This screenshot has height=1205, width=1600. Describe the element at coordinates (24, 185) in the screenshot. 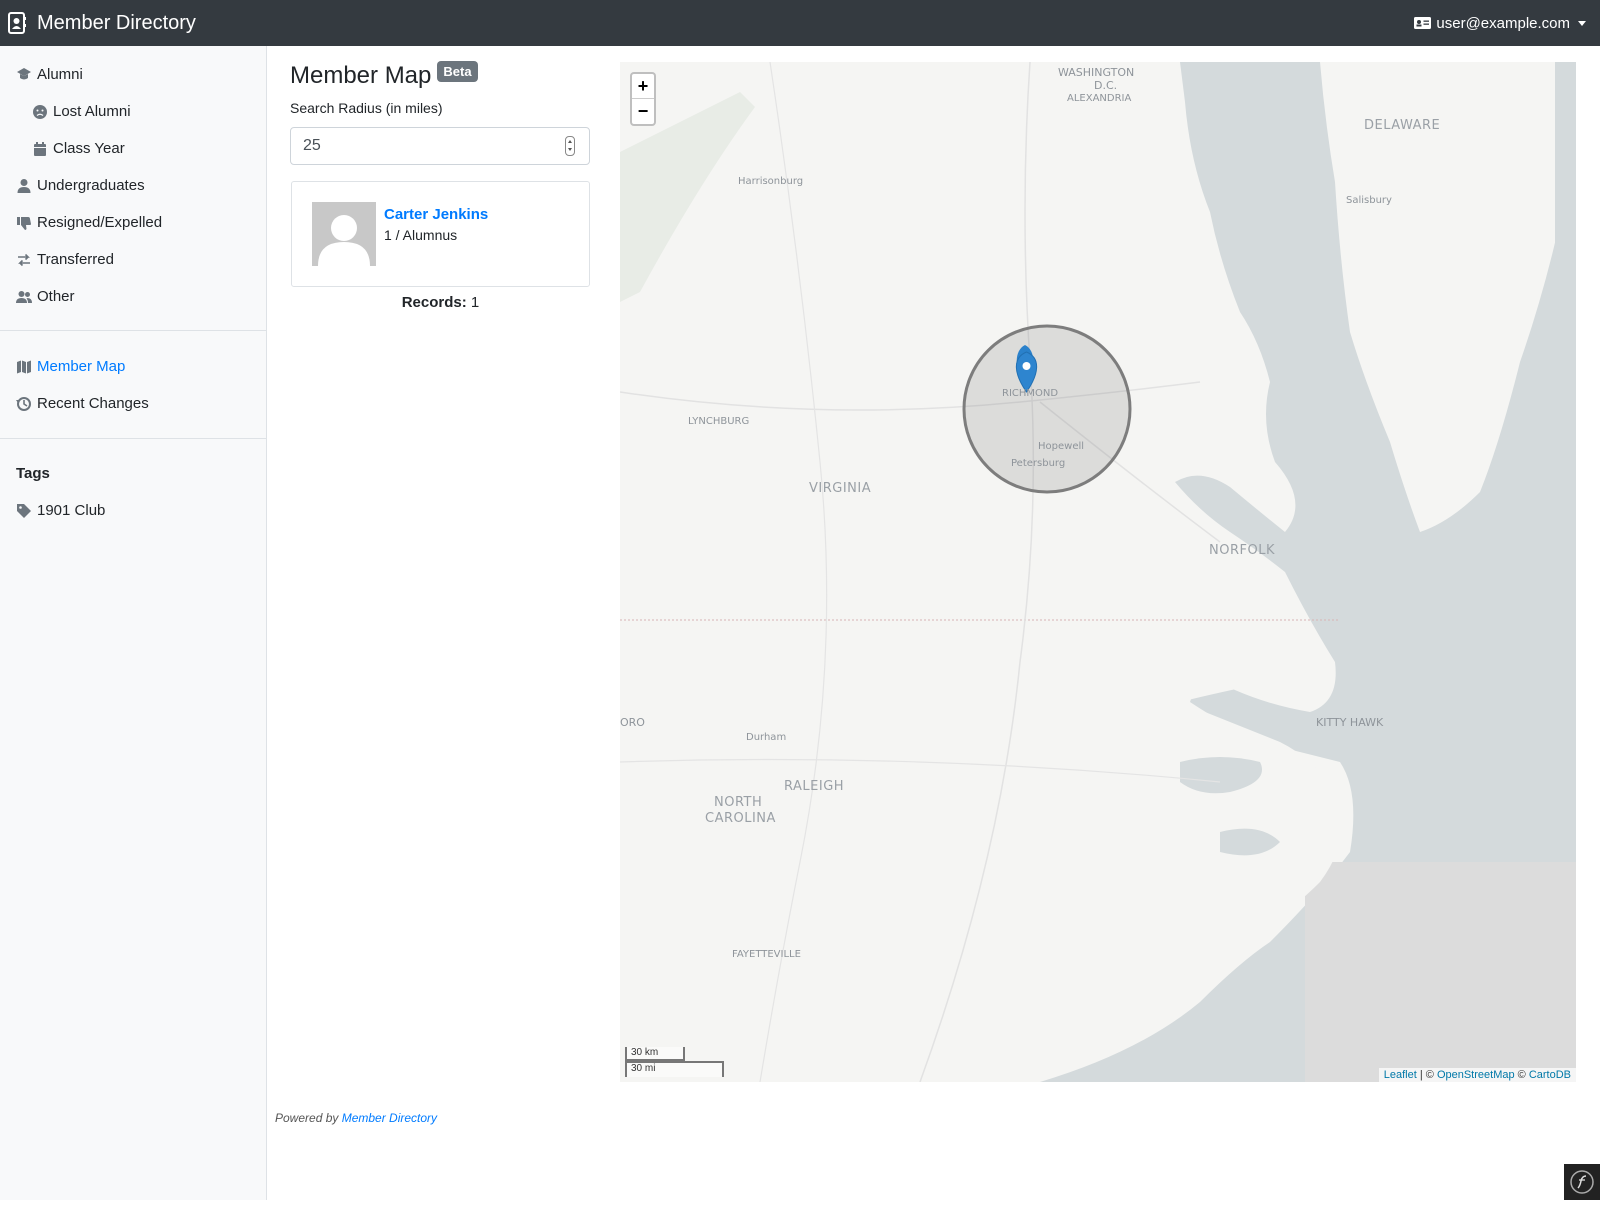

I see `user-icon` at that location.